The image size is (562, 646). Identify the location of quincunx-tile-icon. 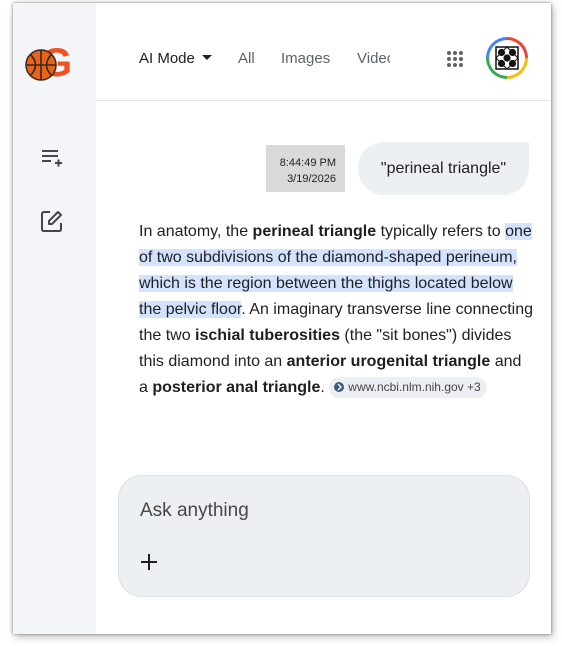
(507, 58).